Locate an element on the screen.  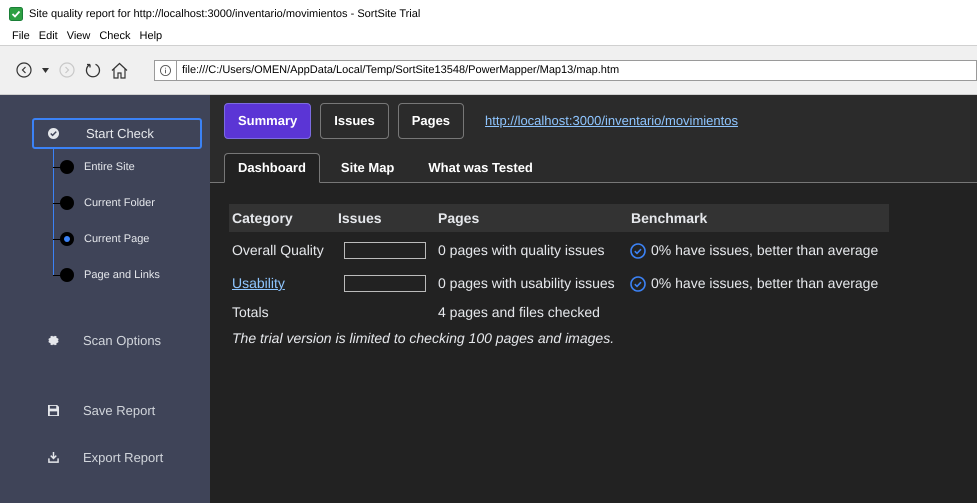
scope-label: Current Page is located at coordinates (117, 239).